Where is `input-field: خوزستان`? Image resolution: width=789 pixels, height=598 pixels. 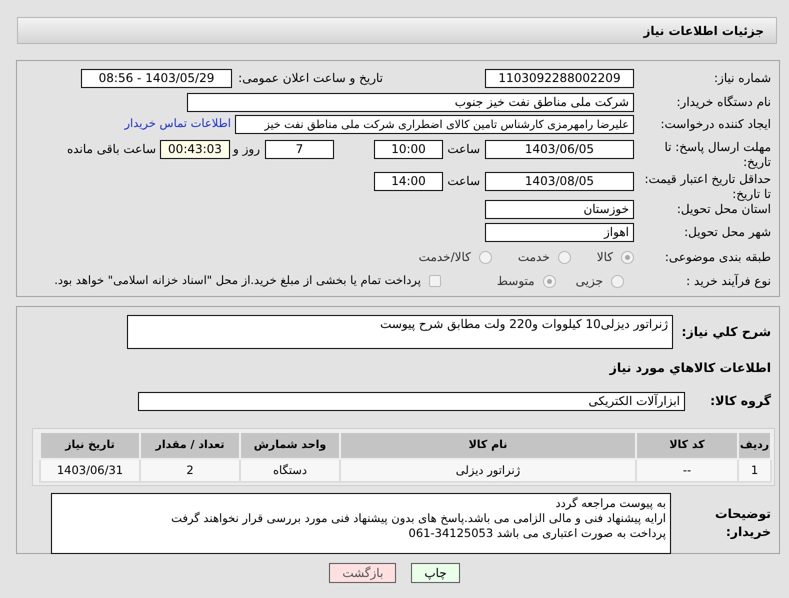 input-field: خوزستان is located at coordinates (559, 209).